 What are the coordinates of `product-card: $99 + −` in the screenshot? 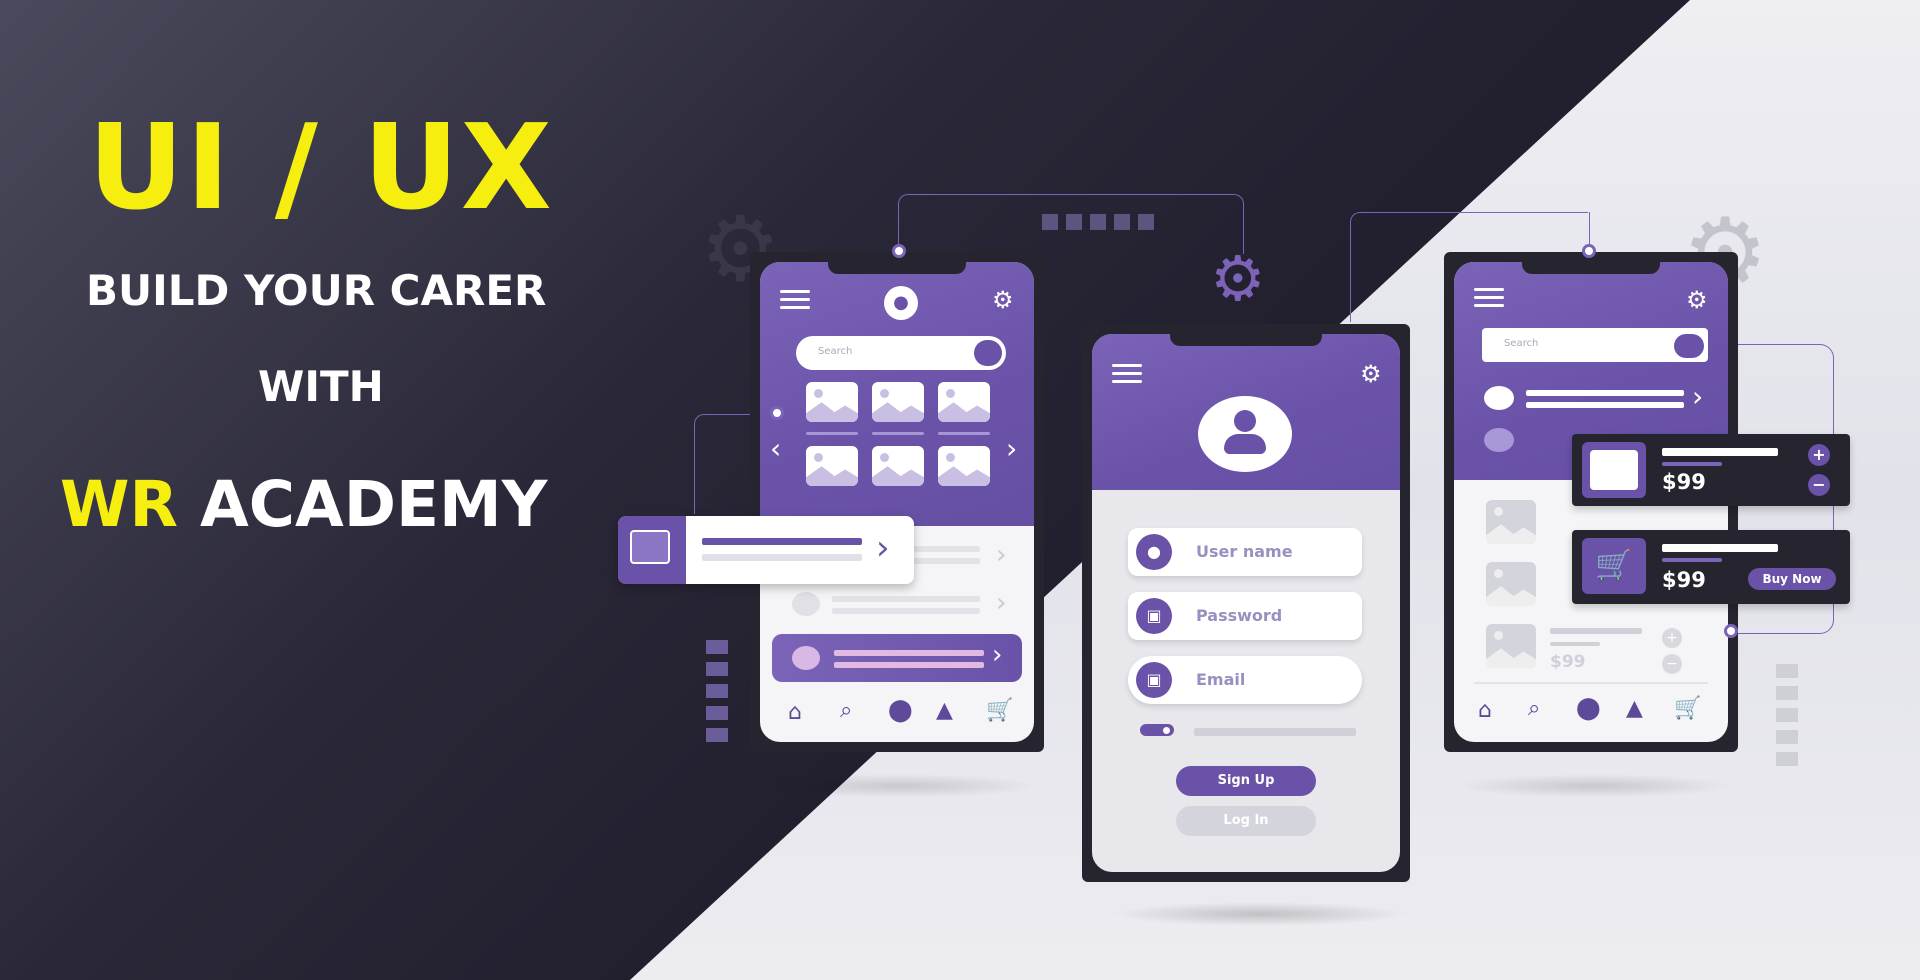 It's located at (1711, 470).